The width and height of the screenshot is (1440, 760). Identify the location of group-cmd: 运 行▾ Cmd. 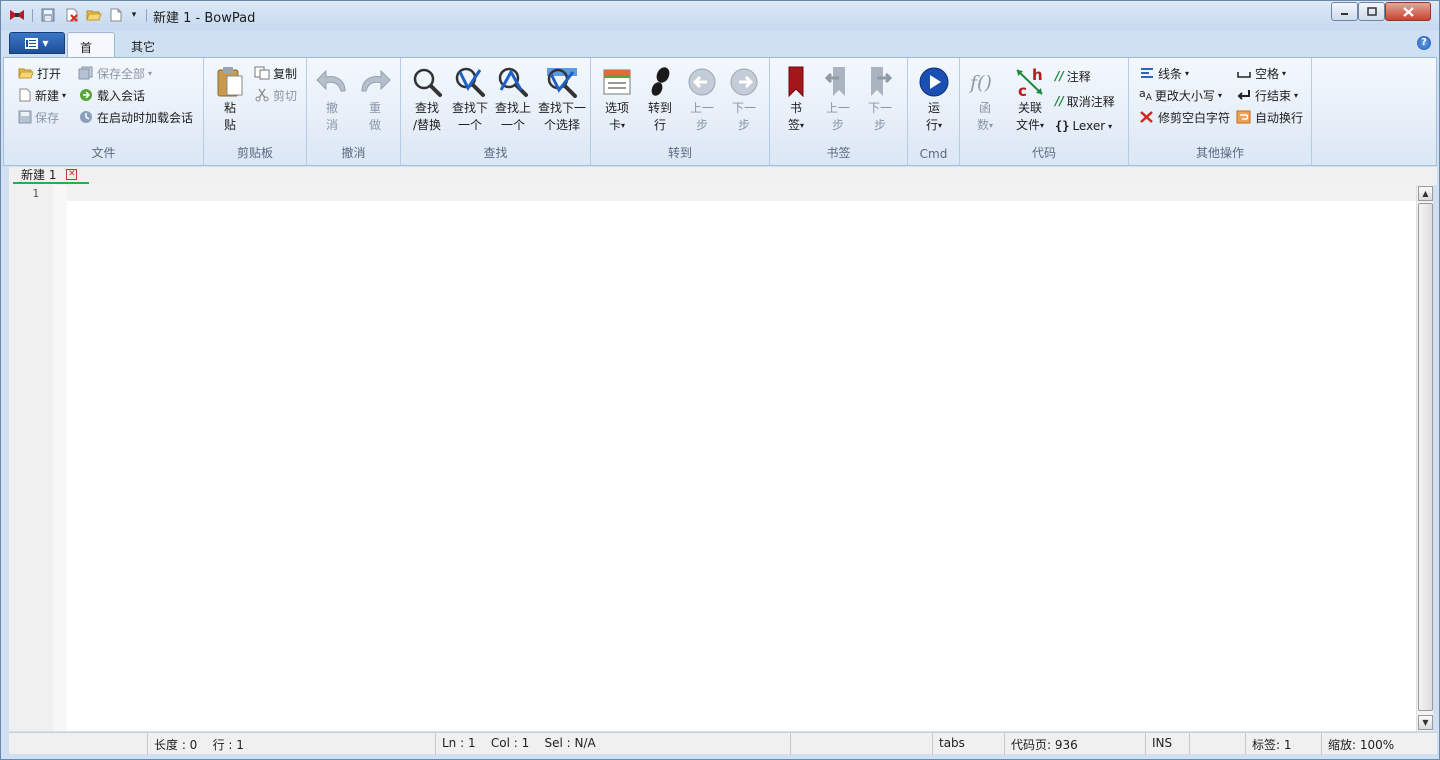
(934, 111).